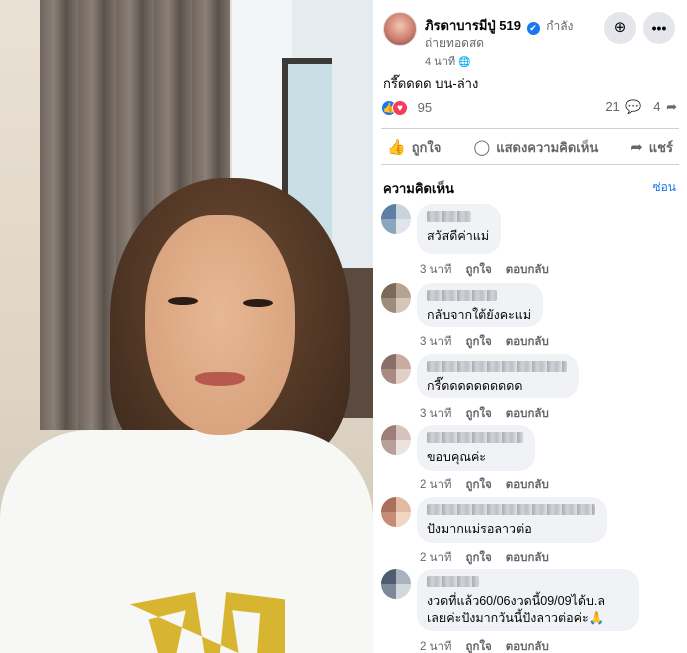  What do you see at coordinates (636, 147) in the screenshot?
I see `share-icon: ➦` at bounding box center [636, 147].